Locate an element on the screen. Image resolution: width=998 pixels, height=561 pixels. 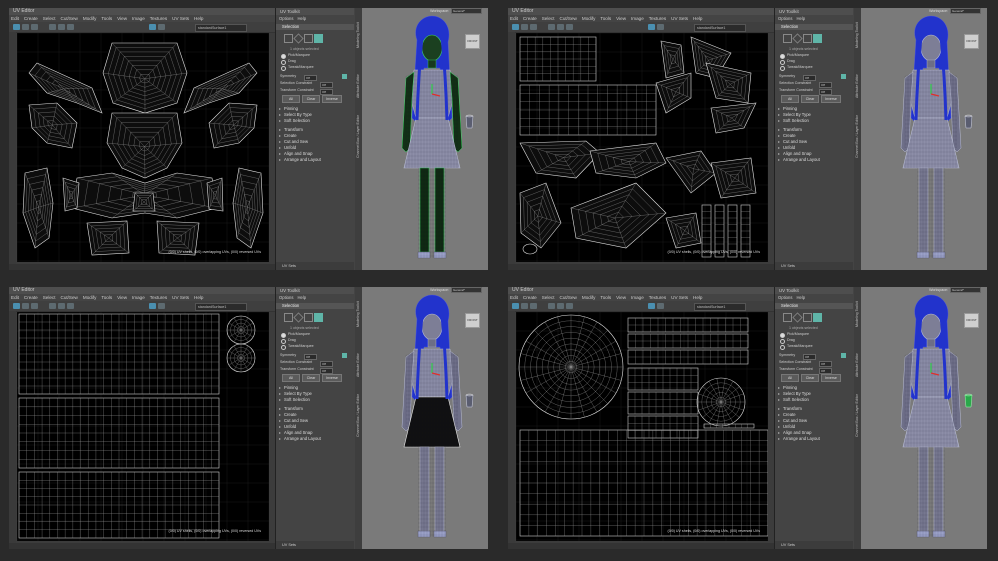
side-tab: Attribute Editor is located at coordinates (358, 365).